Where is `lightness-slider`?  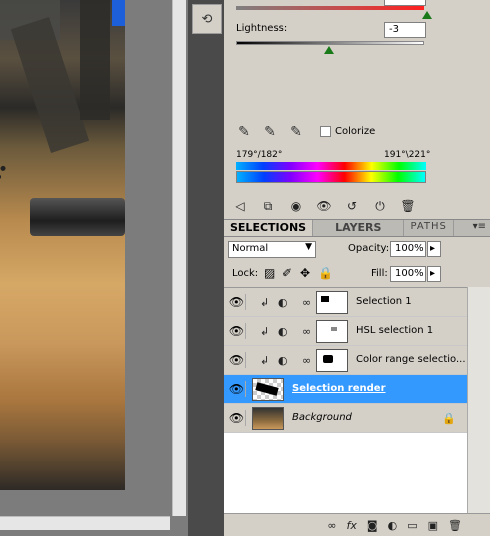
lightness-slider is located at coordinates (330, 43).